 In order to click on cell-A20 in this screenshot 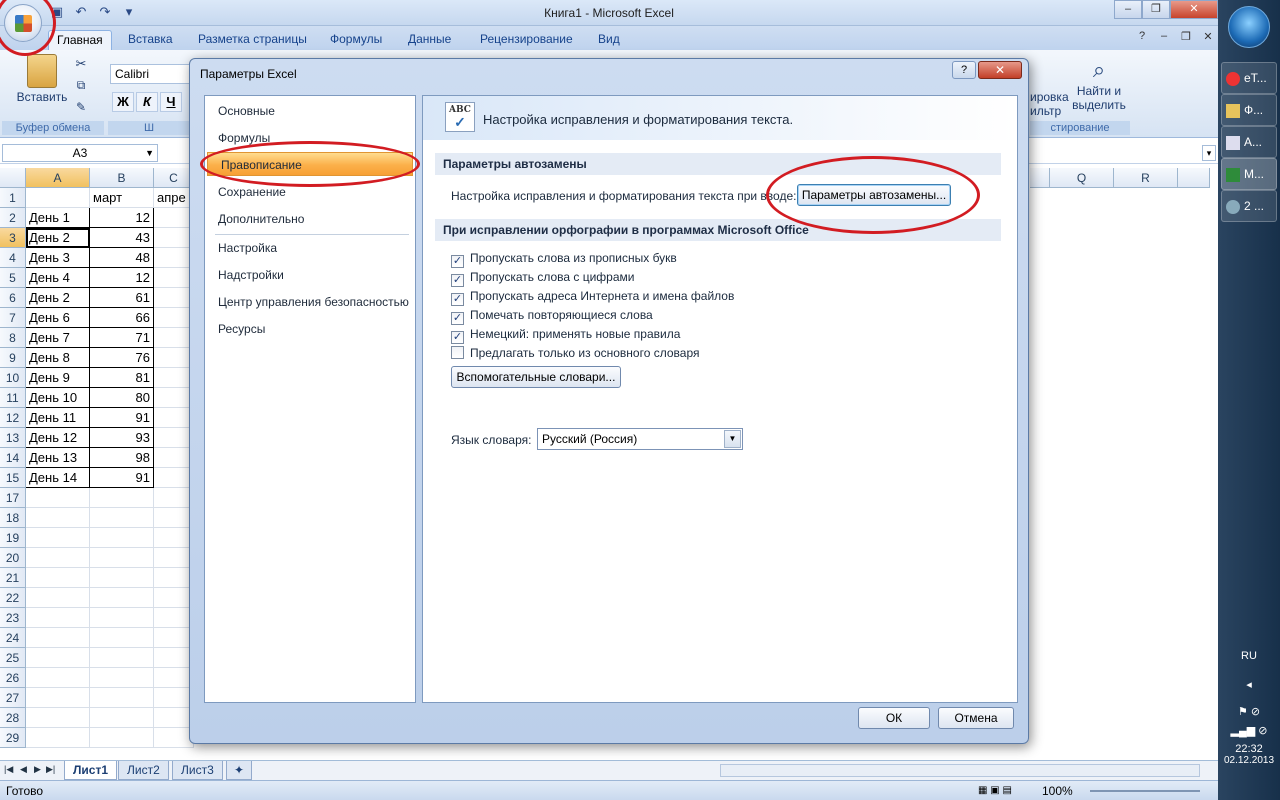, I will do `click(58, 558)`.